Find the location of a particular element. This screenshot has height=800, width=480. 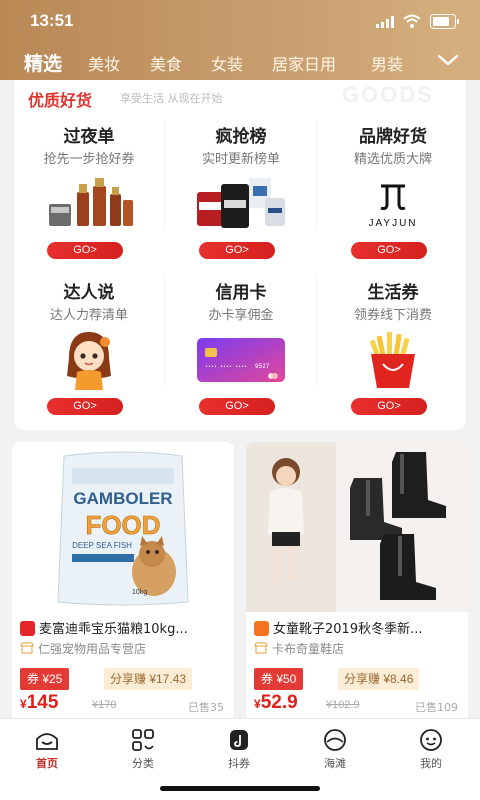

share-earn-badge: 分享赚 ¥17.43 is located at coordinates (148, 679).